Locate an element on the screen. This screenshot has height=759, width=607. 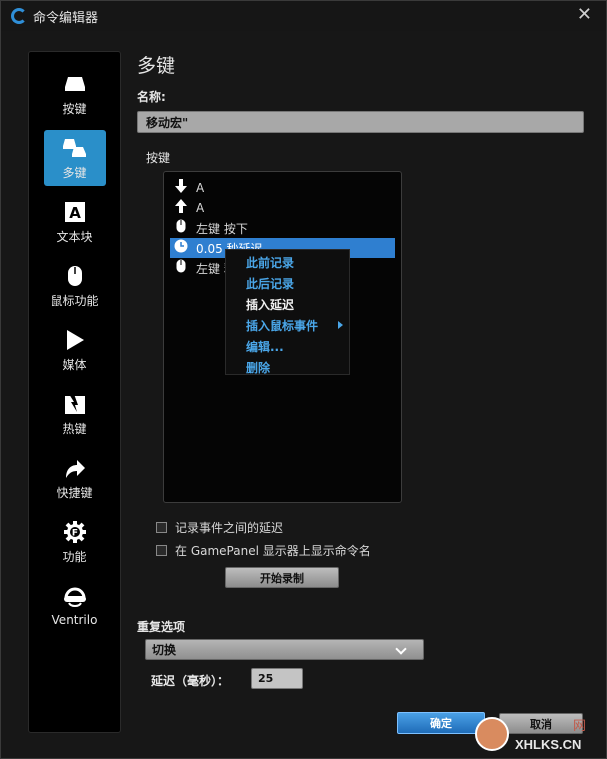
context-menu: 此前记录 此后记录 插入延迟 插入鼠标事件 编辑... 删除 is located at coordinates (287, 312).